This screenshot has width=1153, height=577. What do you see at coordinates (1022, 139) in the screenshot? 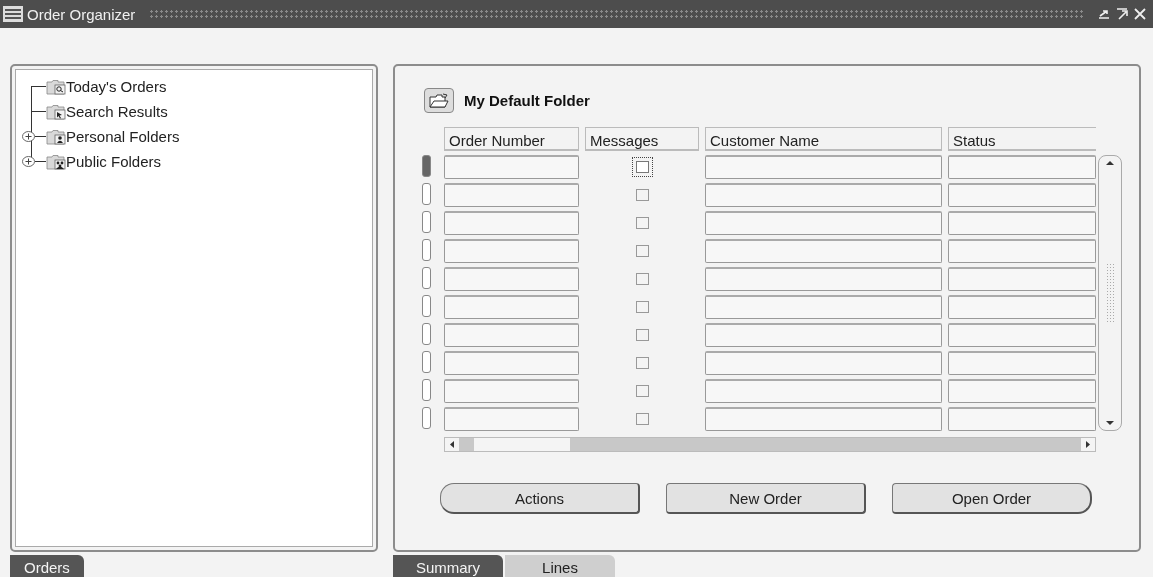
I see `column-header: Status` at bounding box center [1022, 139].